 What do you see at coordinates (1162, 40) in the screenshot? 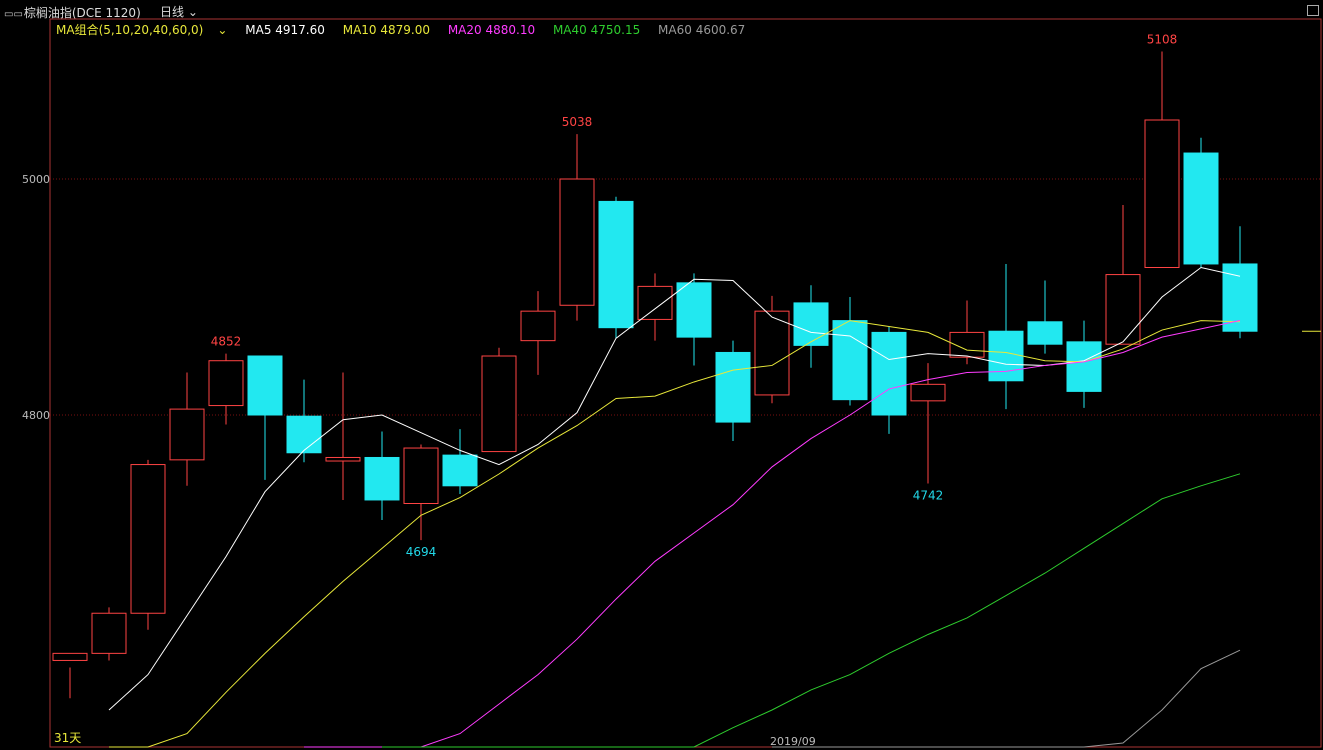
I see `high-price-label: 5108` at bounding box center [1162, 40].